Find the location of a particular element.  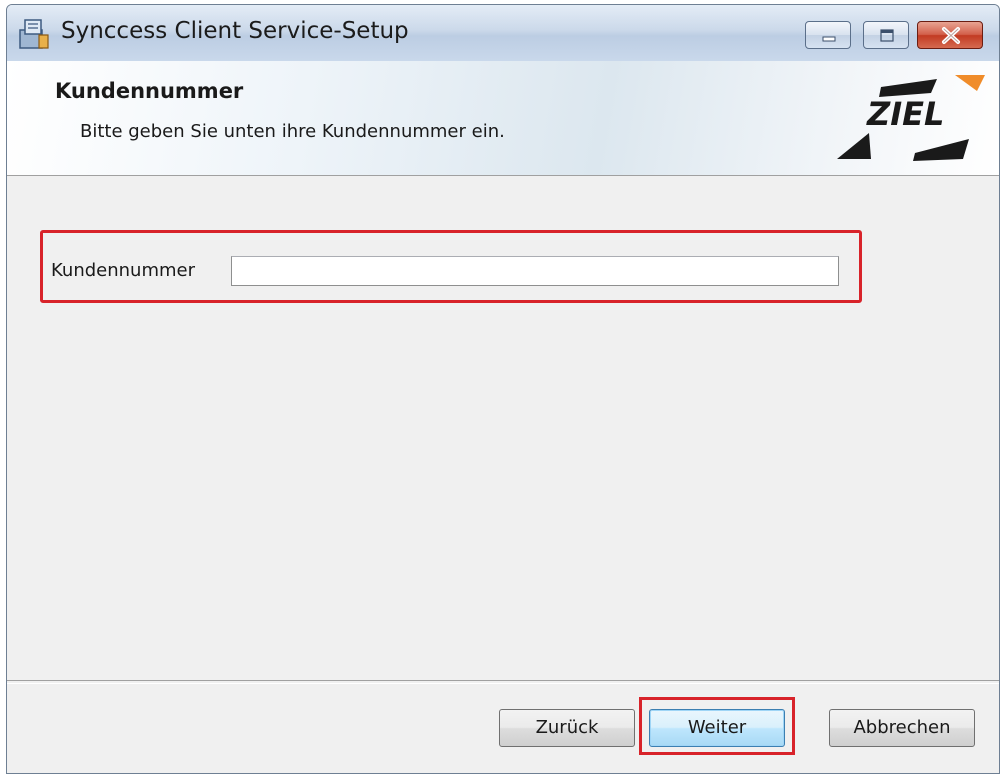

minimize-button is located at coordinates (828, 35).